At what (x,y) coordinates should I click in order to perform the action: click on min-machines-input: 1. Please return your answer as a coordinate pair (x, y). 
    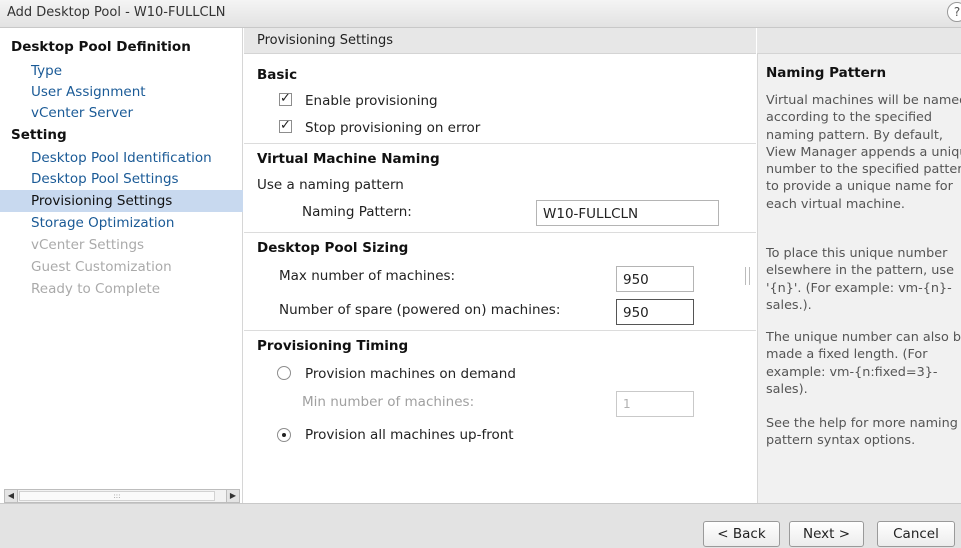
    Looking at the image, I should click on (655, 404).